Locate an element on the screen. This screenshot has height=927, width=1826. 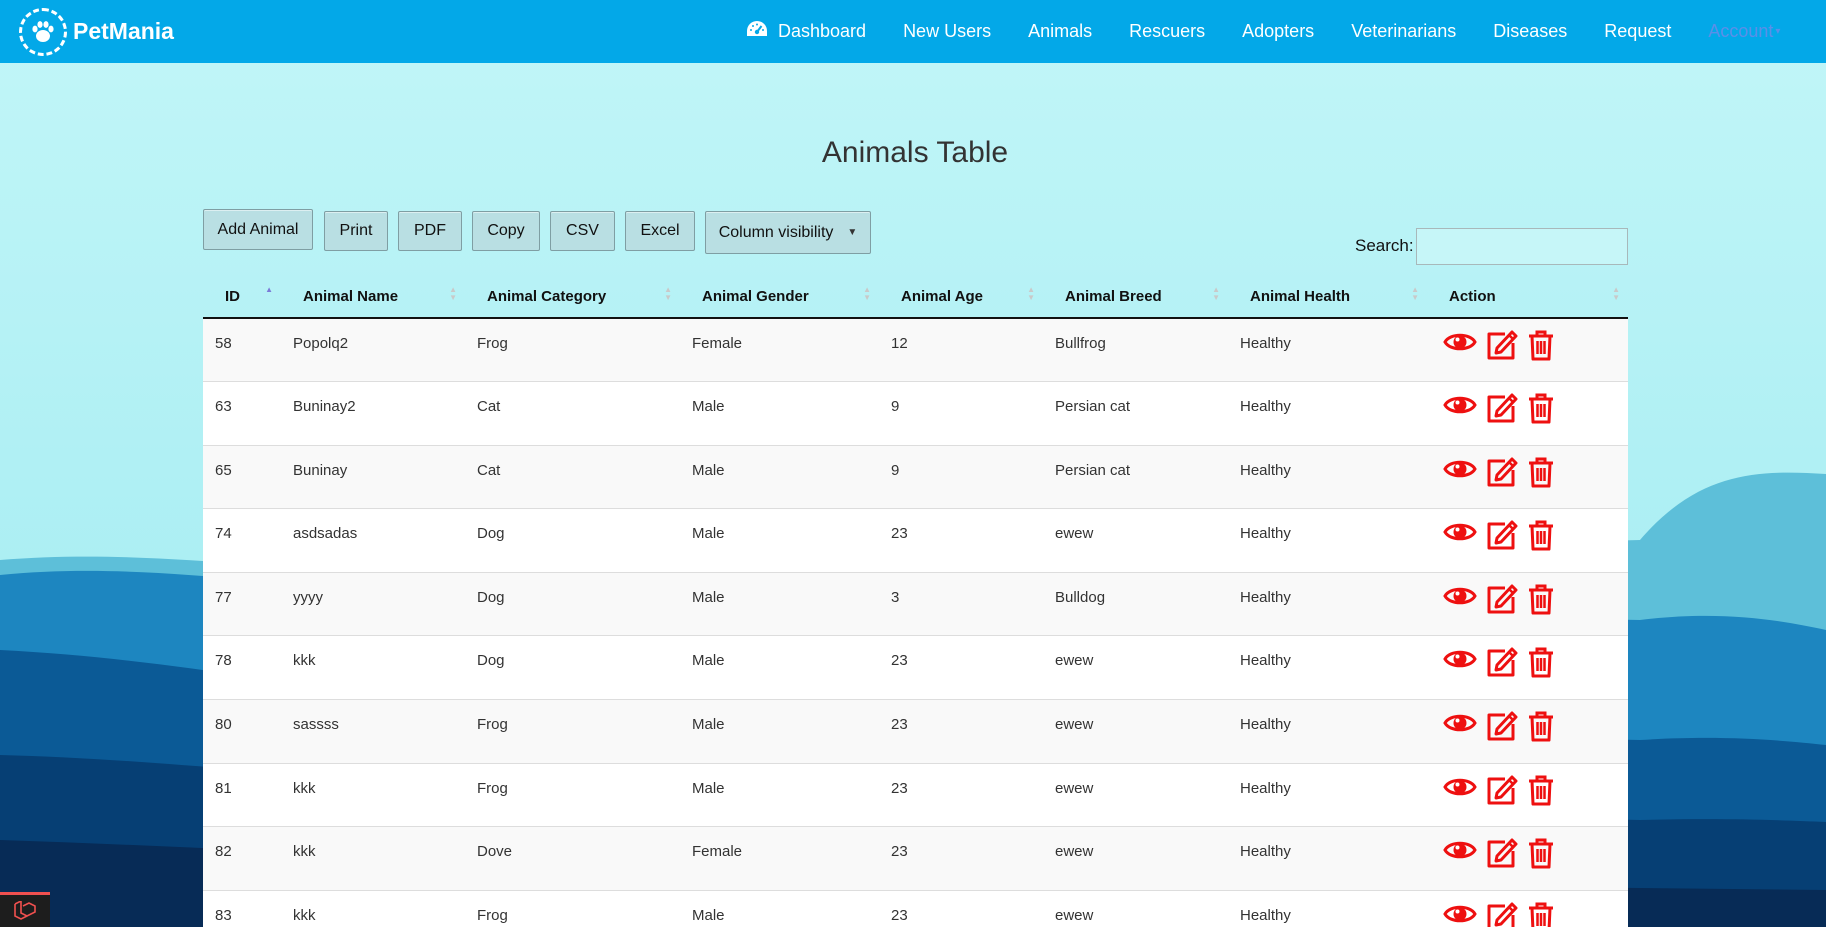
excel-button: Excel is located at coordinates (660, 231).